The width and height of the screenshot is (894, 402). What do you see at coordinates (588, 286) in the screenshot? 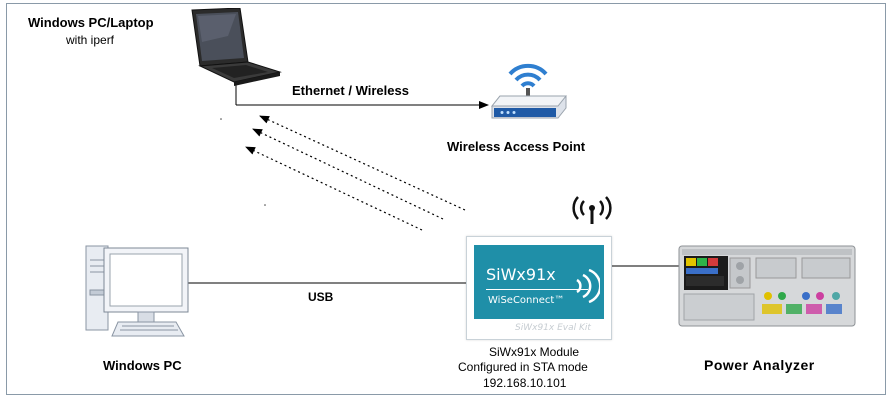
I see `wireless-waves-icon` at bounding box center [588, 286].